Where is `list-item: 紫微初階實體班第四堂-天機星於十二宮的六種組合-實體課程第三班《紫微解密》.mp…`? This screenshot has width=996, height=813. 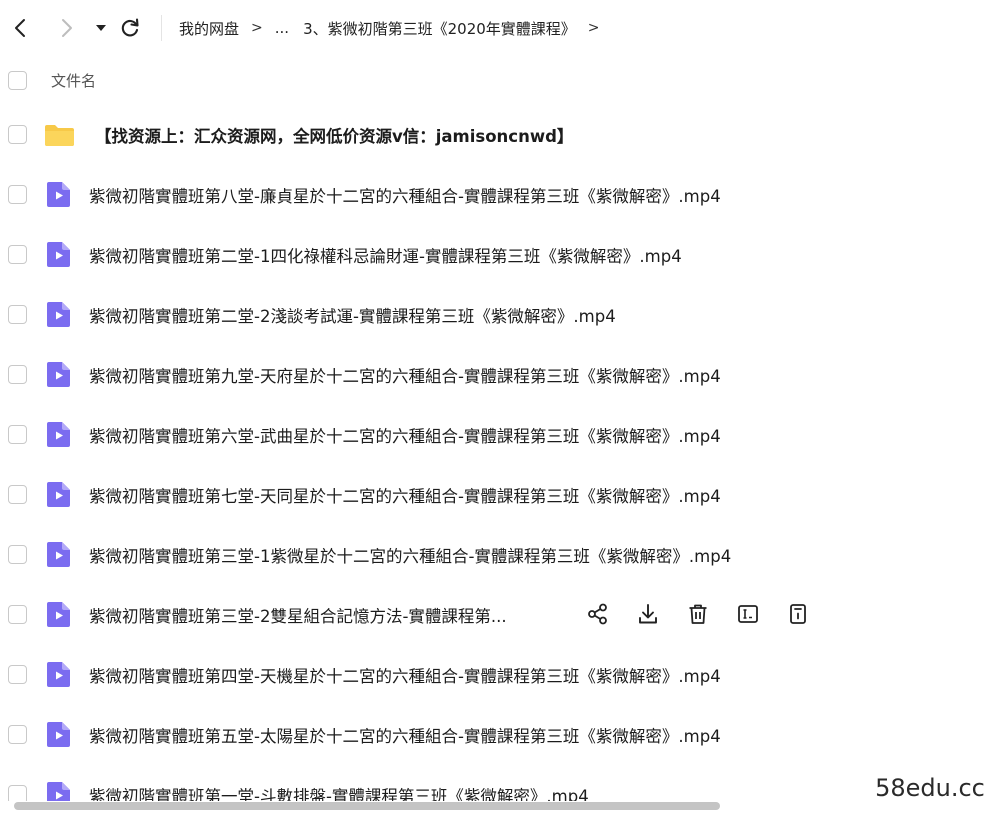
list-item: 紫微初階實體班第四堂-天機星於十二宮的六種組合-實體課程第三班《紫微解密》.mp… is located at coordinates (498, 674).